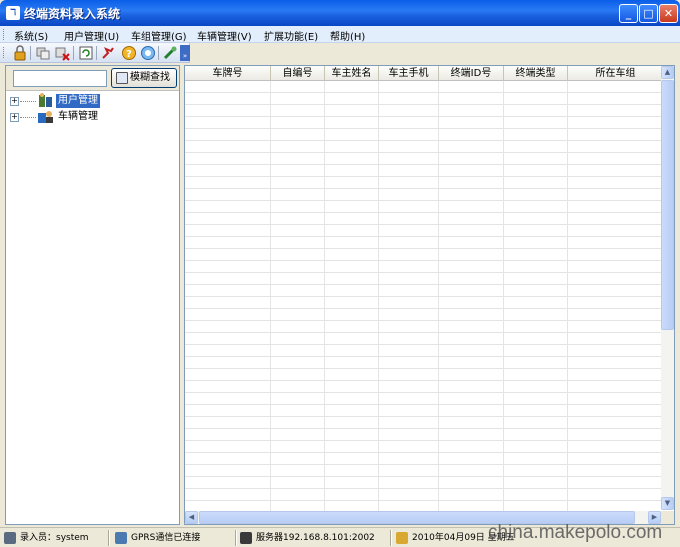 The image size is (680, 547). I want to click on user-group-icon, so click(43, 53).